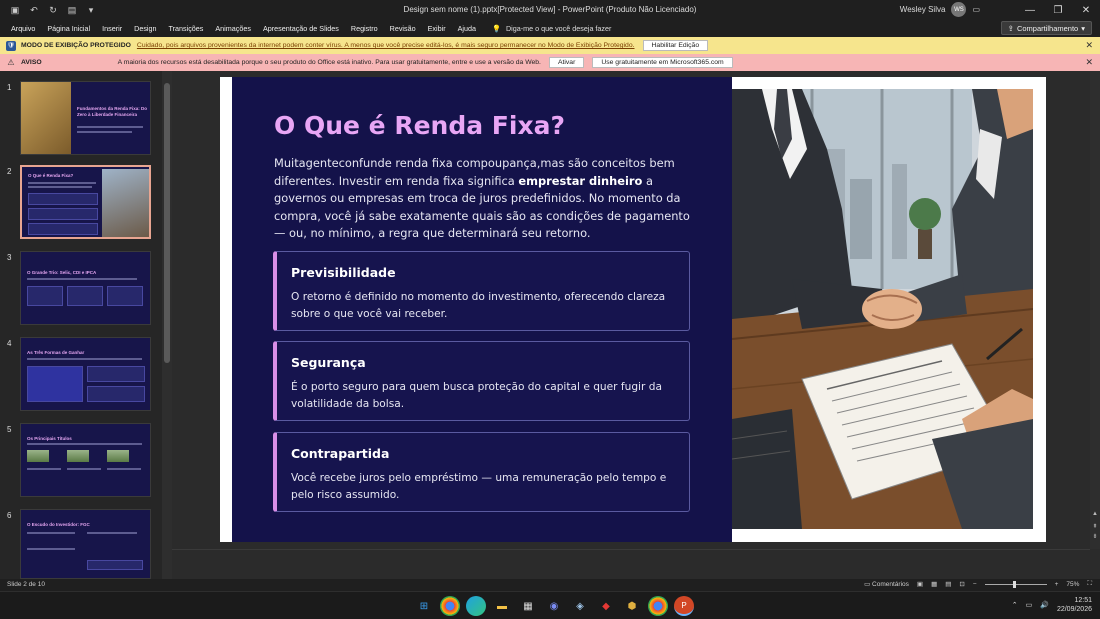 The image size is (1100, 619). Describe the element at coordinates (437, 28) in the screenshot. I see `tab-exibir: Exibir` at that location.